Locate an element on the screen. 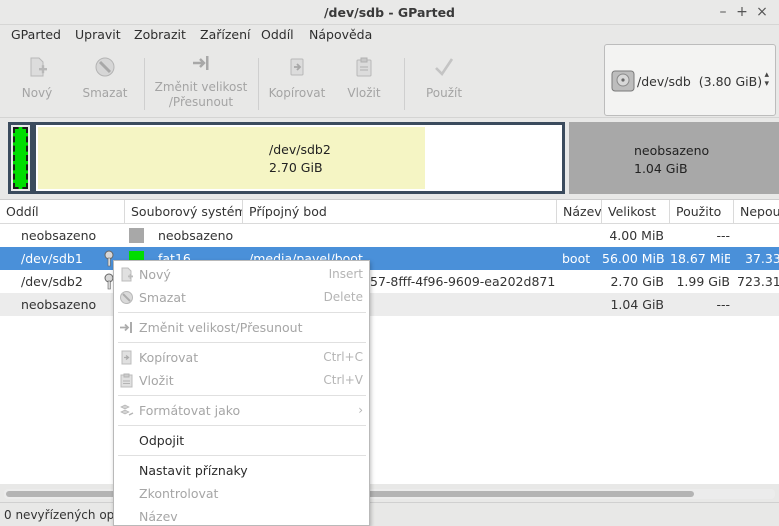 The height and width of the screenshot is (526, 779). menu-item-format-as: Formátovat jako › is located at coordinates (241, 410).